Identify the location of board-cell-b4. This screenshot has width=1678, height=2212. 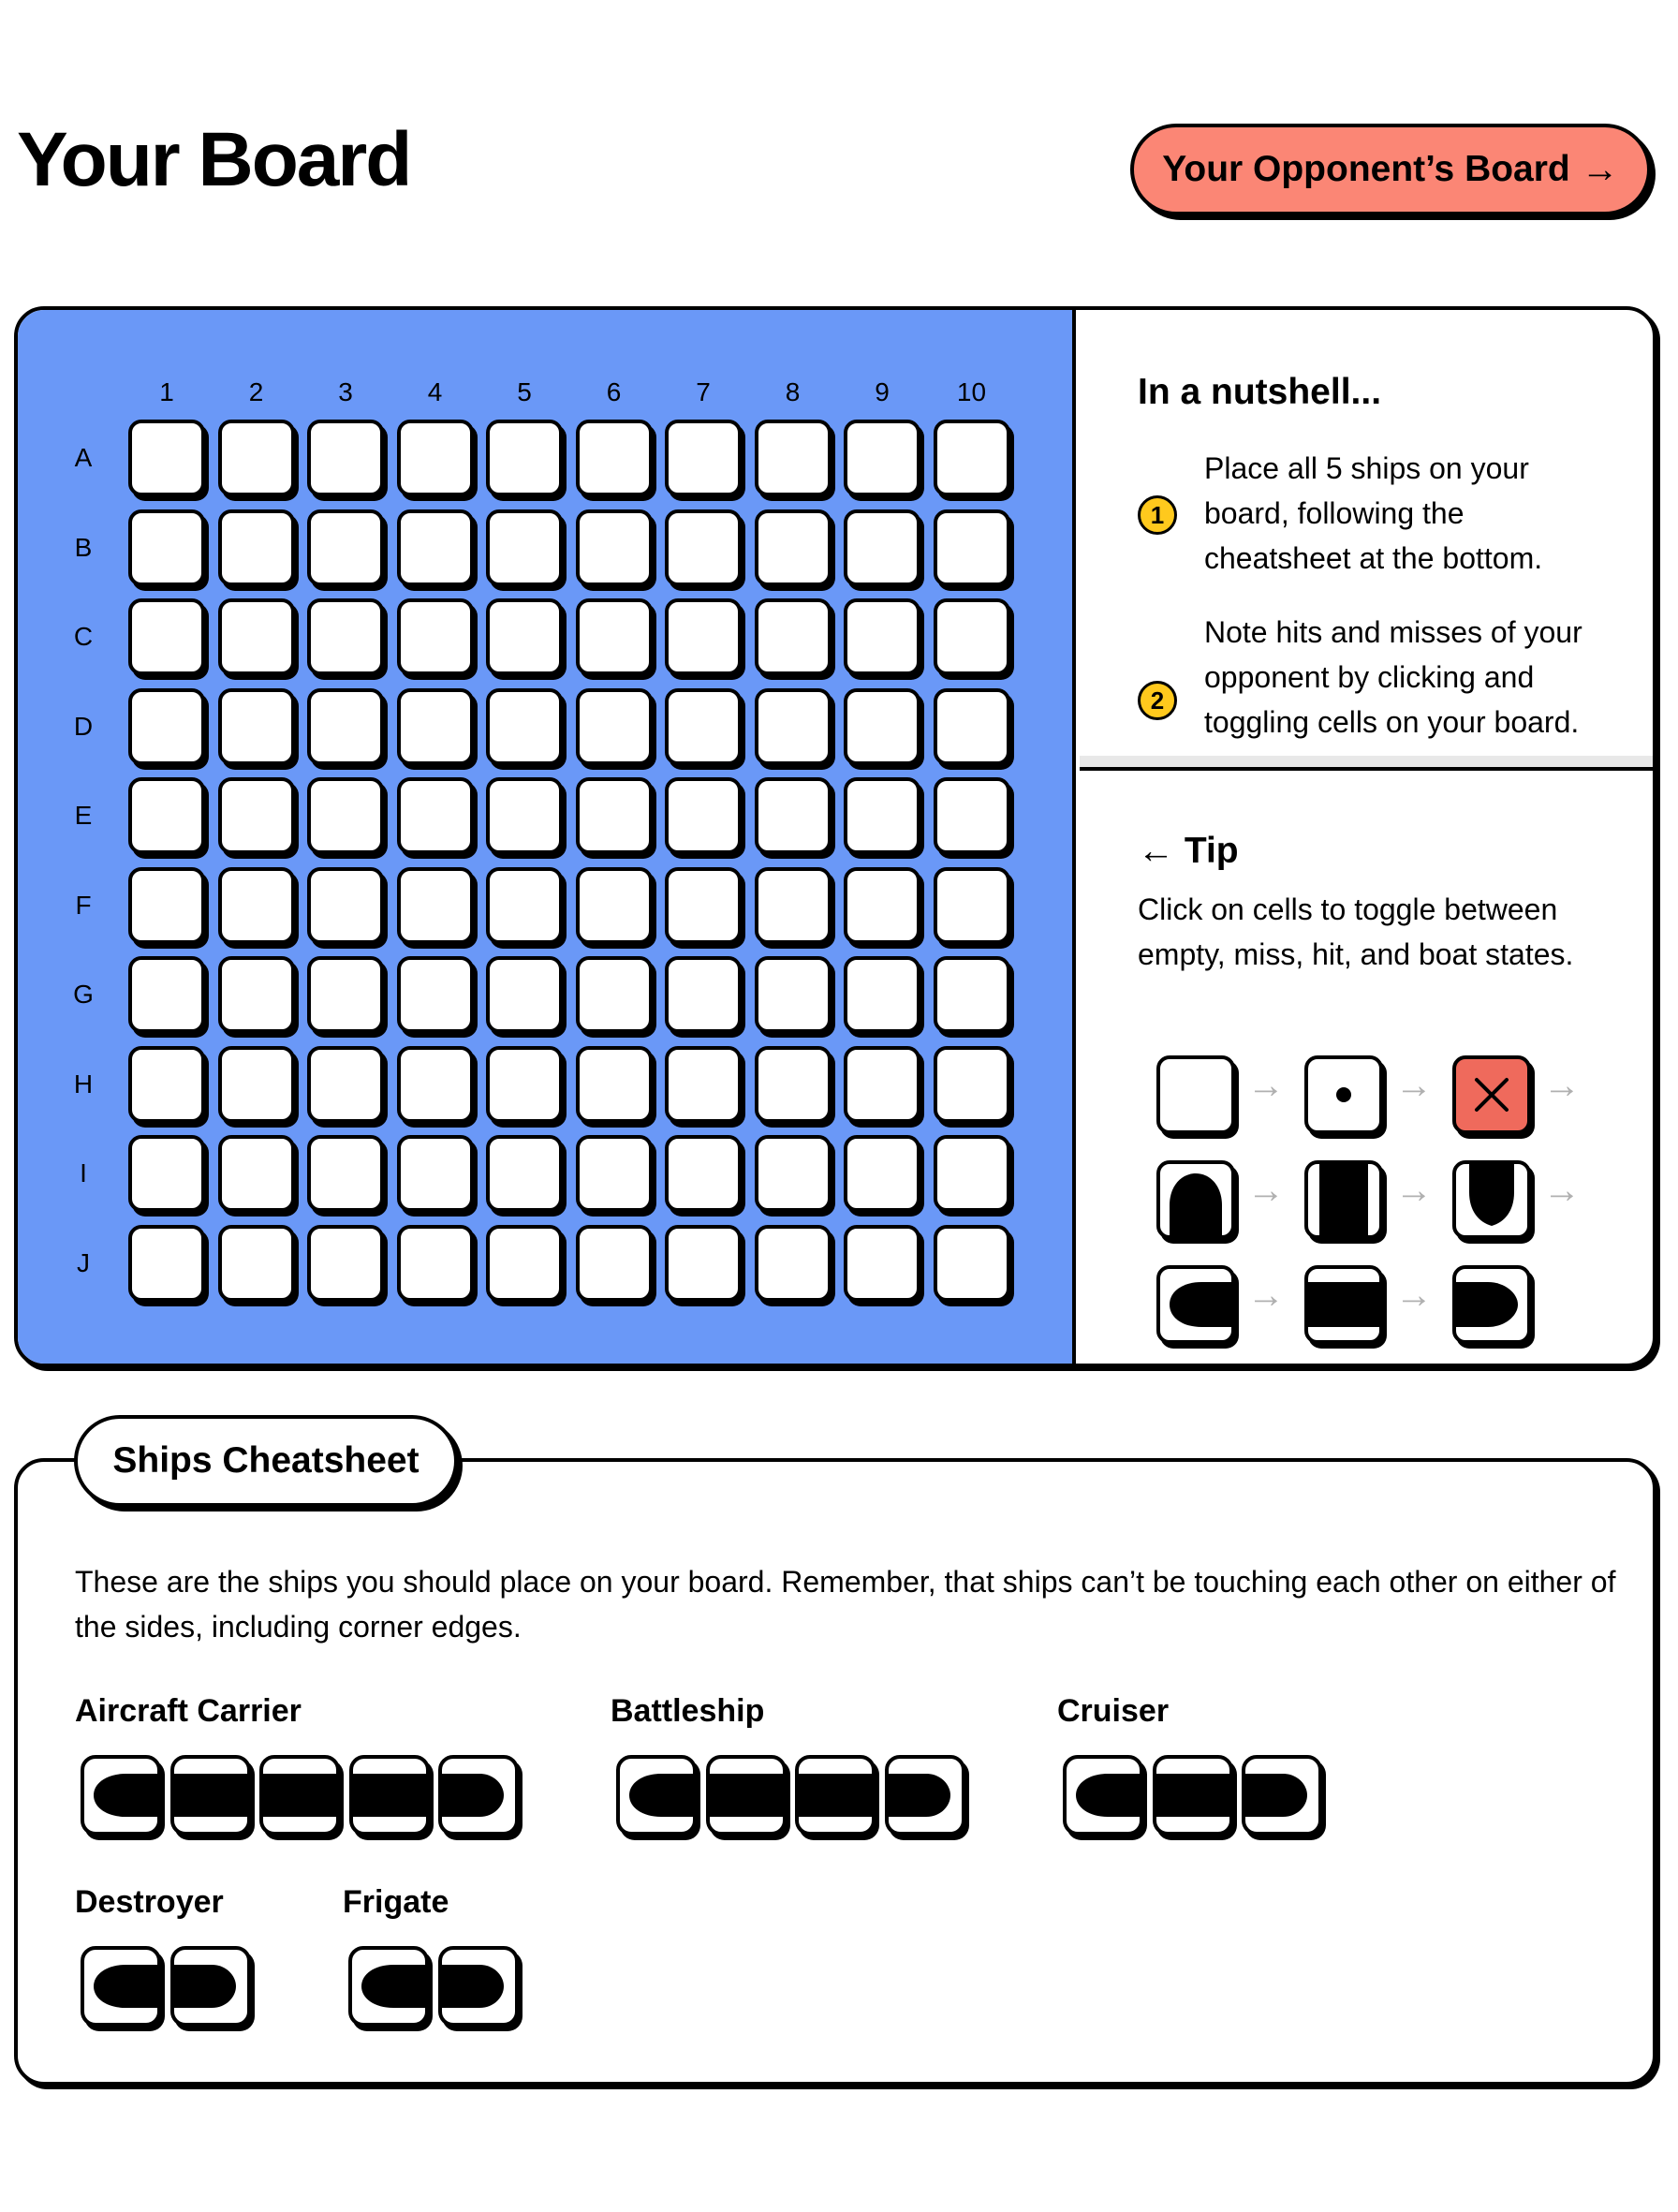
(435, 548).